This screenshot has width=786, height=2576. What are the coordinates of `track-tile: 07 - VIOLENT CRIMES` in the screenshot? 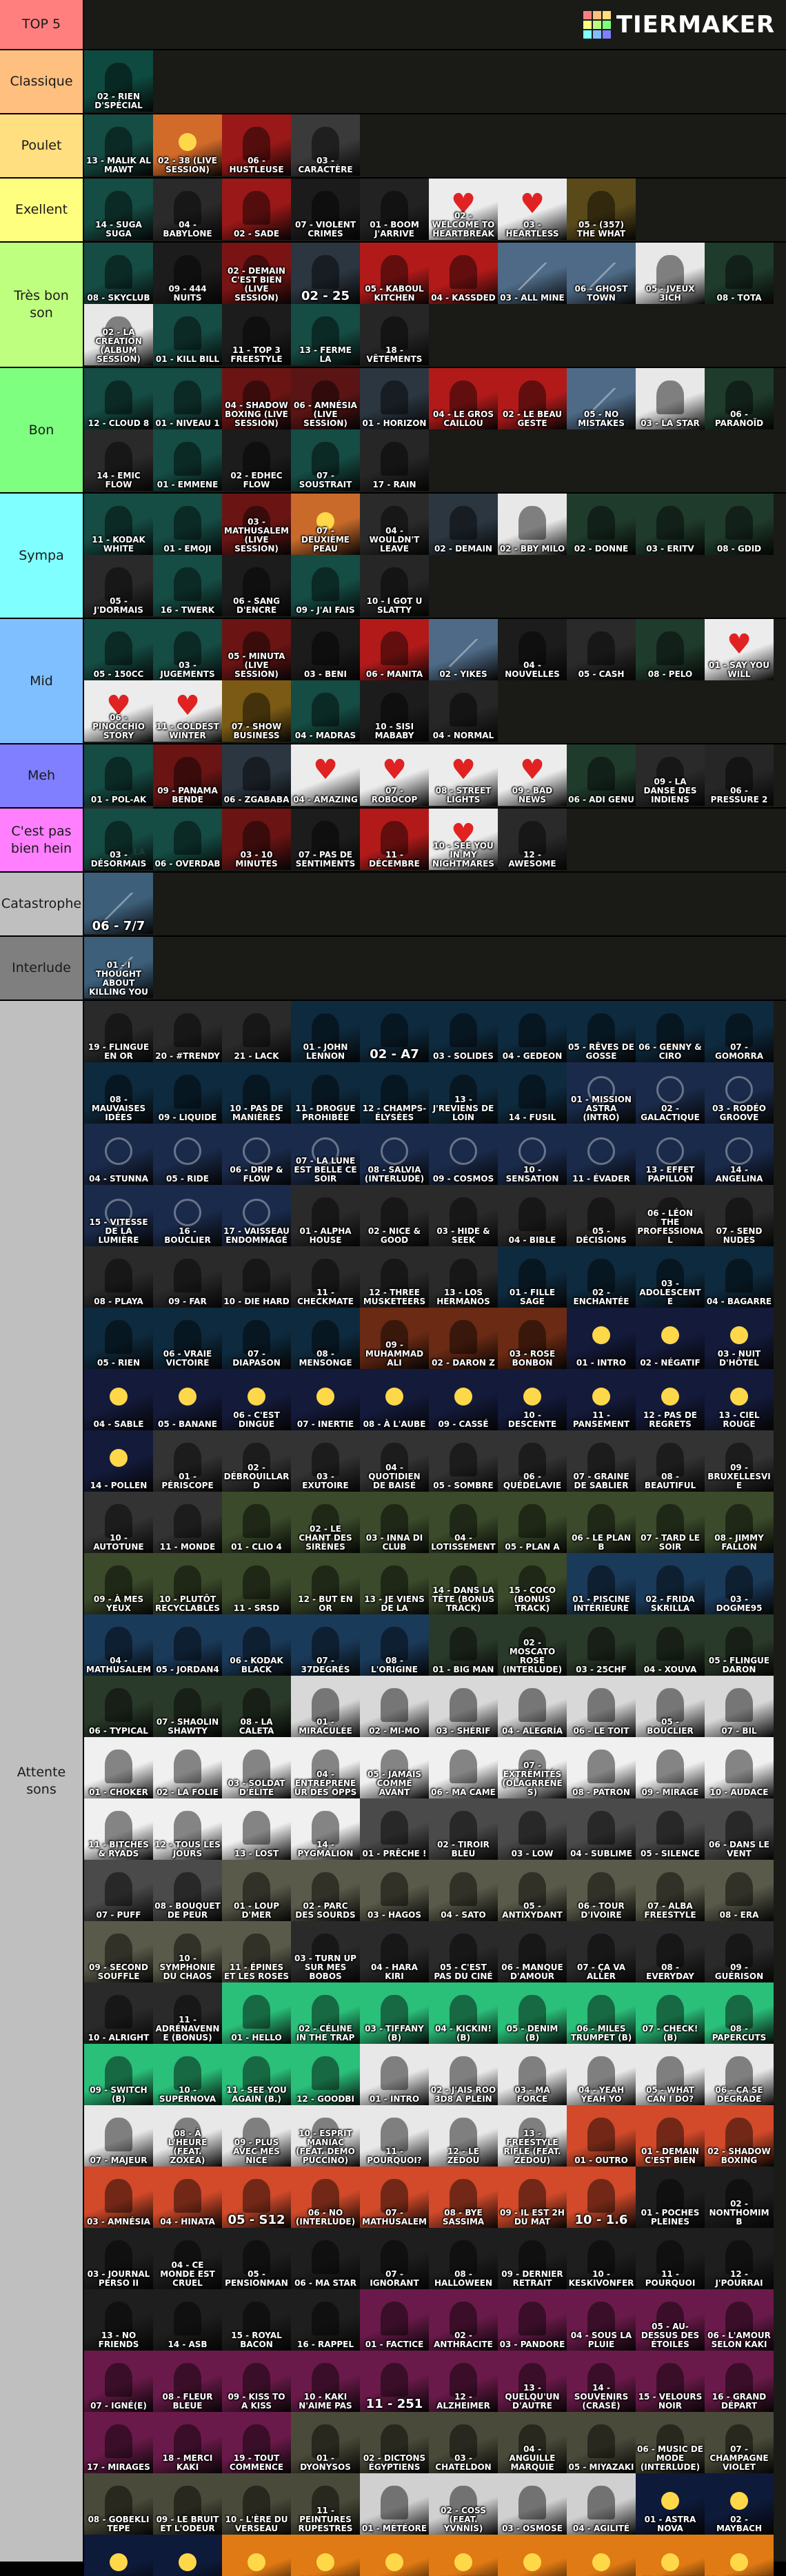 It's located at (325, 209).